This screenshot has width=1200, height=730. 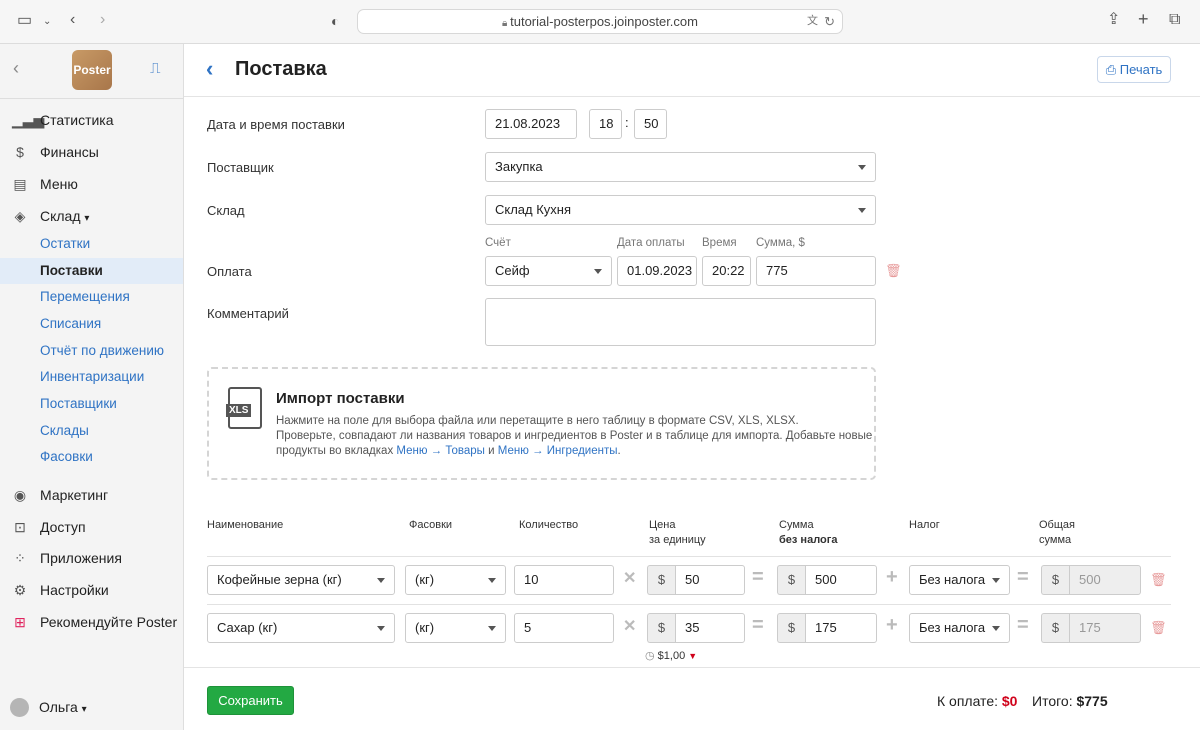 What do you see at coordinates (92, 495) in the screenshot?
I see `sidebar-item-marketing: ◉ Маркетинг` at bounding box center [92, 495].